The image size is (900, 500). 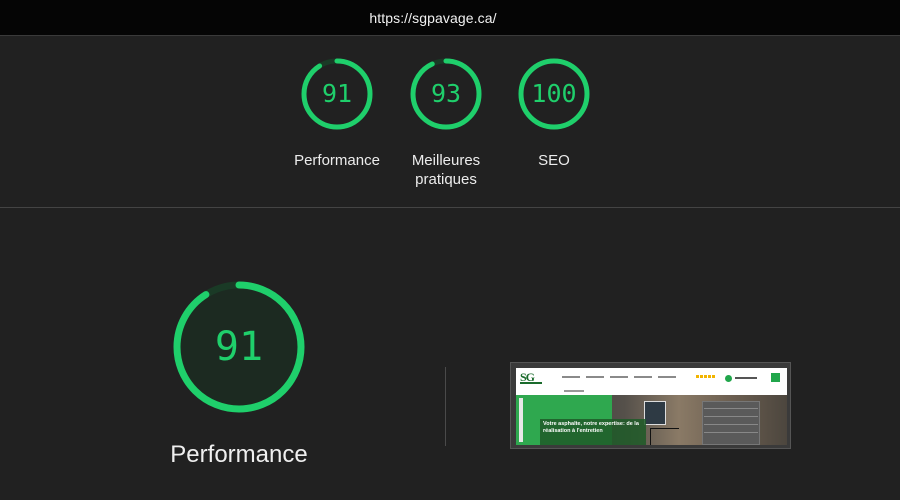 What do you see at coordinates (445, 406) in the screenshot?
I see `vertical-divider` at bounding box center [445, 406].